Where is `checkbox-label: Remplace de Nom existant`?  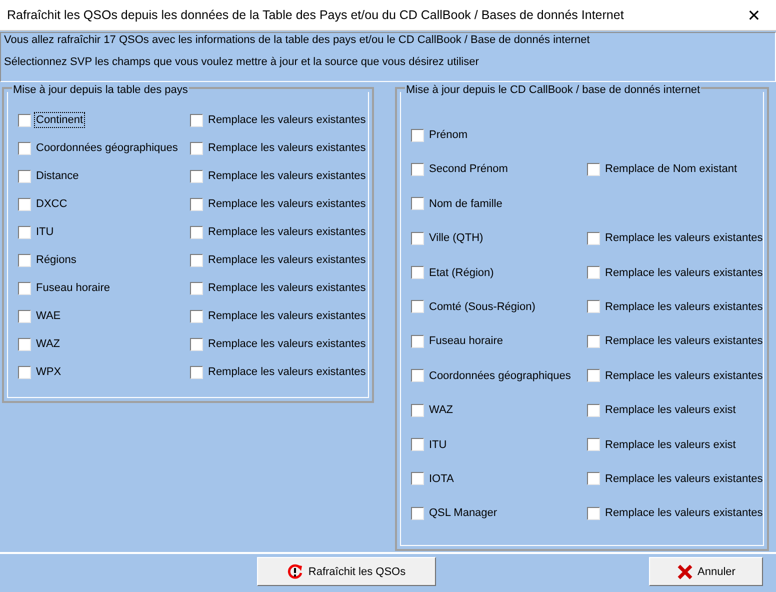
checkbox-label: Remplace de Nom existant is located at coordinates (671, 169).